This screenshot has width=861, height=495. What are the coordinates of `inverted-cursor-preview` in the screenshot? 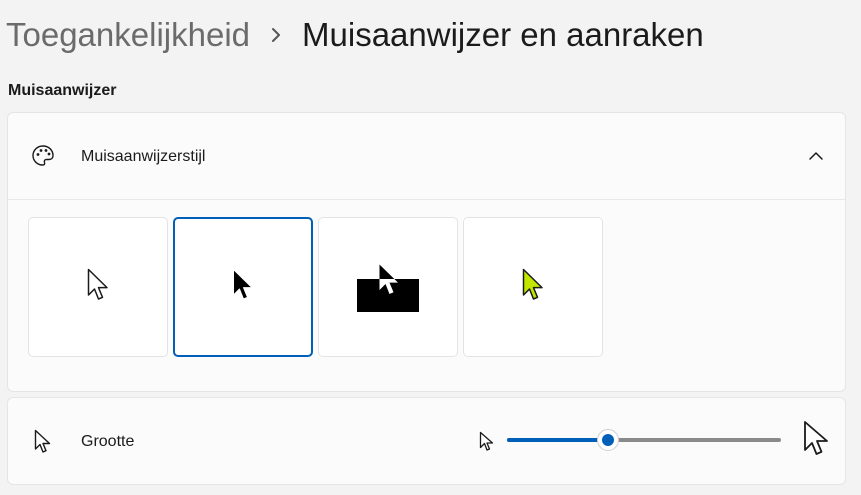 It's located at (388, 287).